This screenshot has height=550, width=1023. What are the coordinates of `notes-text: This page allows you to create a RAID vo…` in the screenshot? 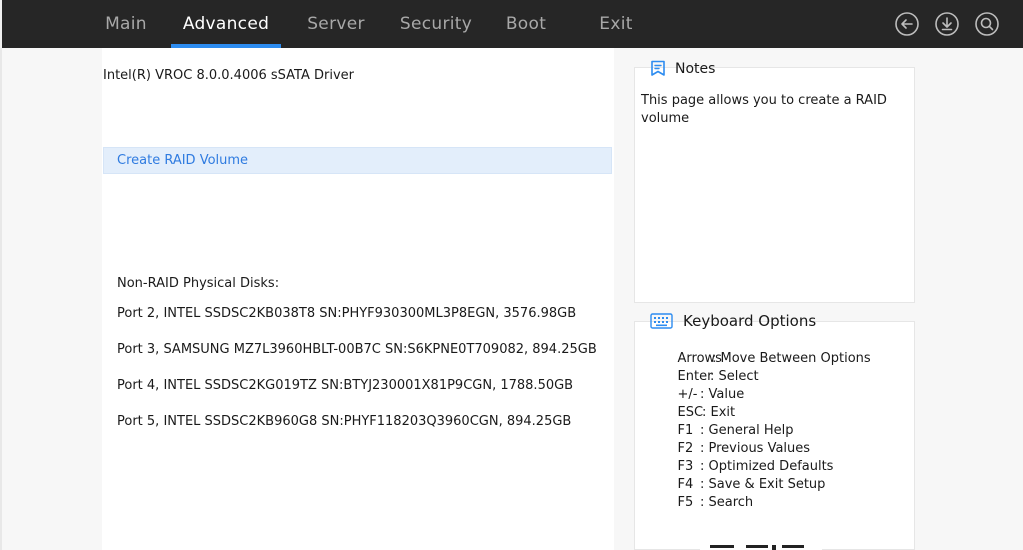 It's located at (764, 109).